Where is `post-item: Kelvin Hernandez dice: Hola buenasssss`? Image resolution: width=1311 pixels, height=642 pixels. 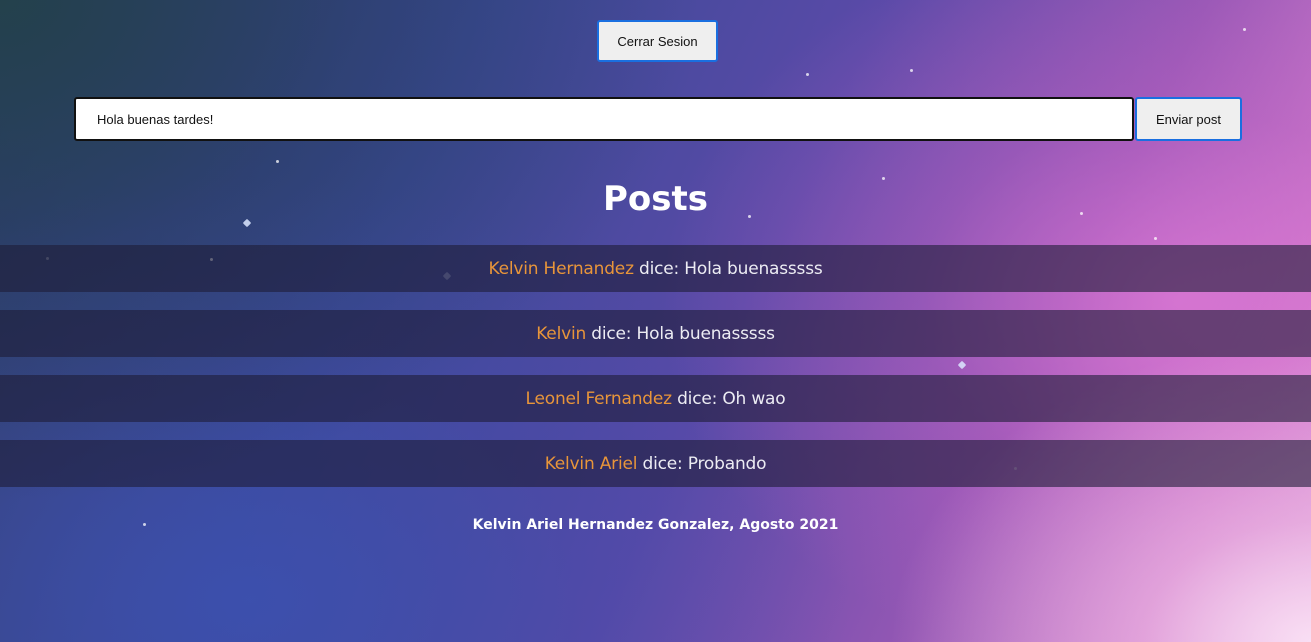
post-item: Kelvin Hernandez dice: Hola buenasssss is located at coordinates (655, 268).